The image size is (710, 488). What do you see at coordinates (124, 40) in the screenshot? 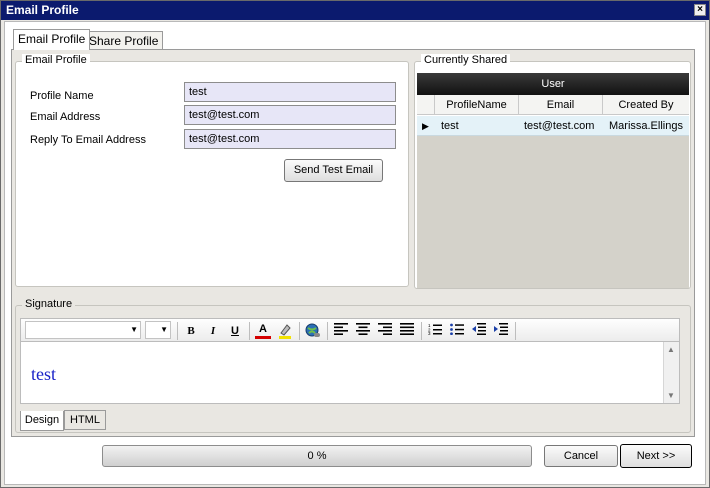
I see `tab-share-profile: Share Profile` at bounding box center [124, 40].